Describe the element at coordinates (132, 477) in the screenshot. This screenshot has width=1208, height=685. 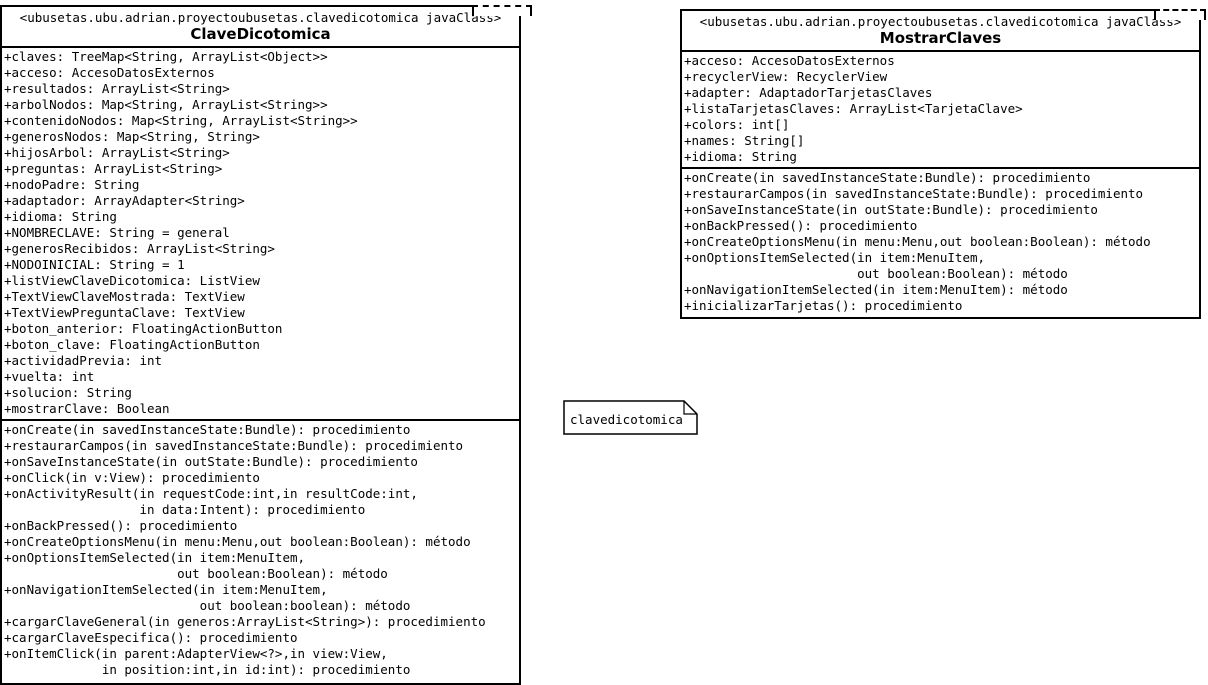
I see `operation: +onClick(in v:View): procedimiento` at that location.